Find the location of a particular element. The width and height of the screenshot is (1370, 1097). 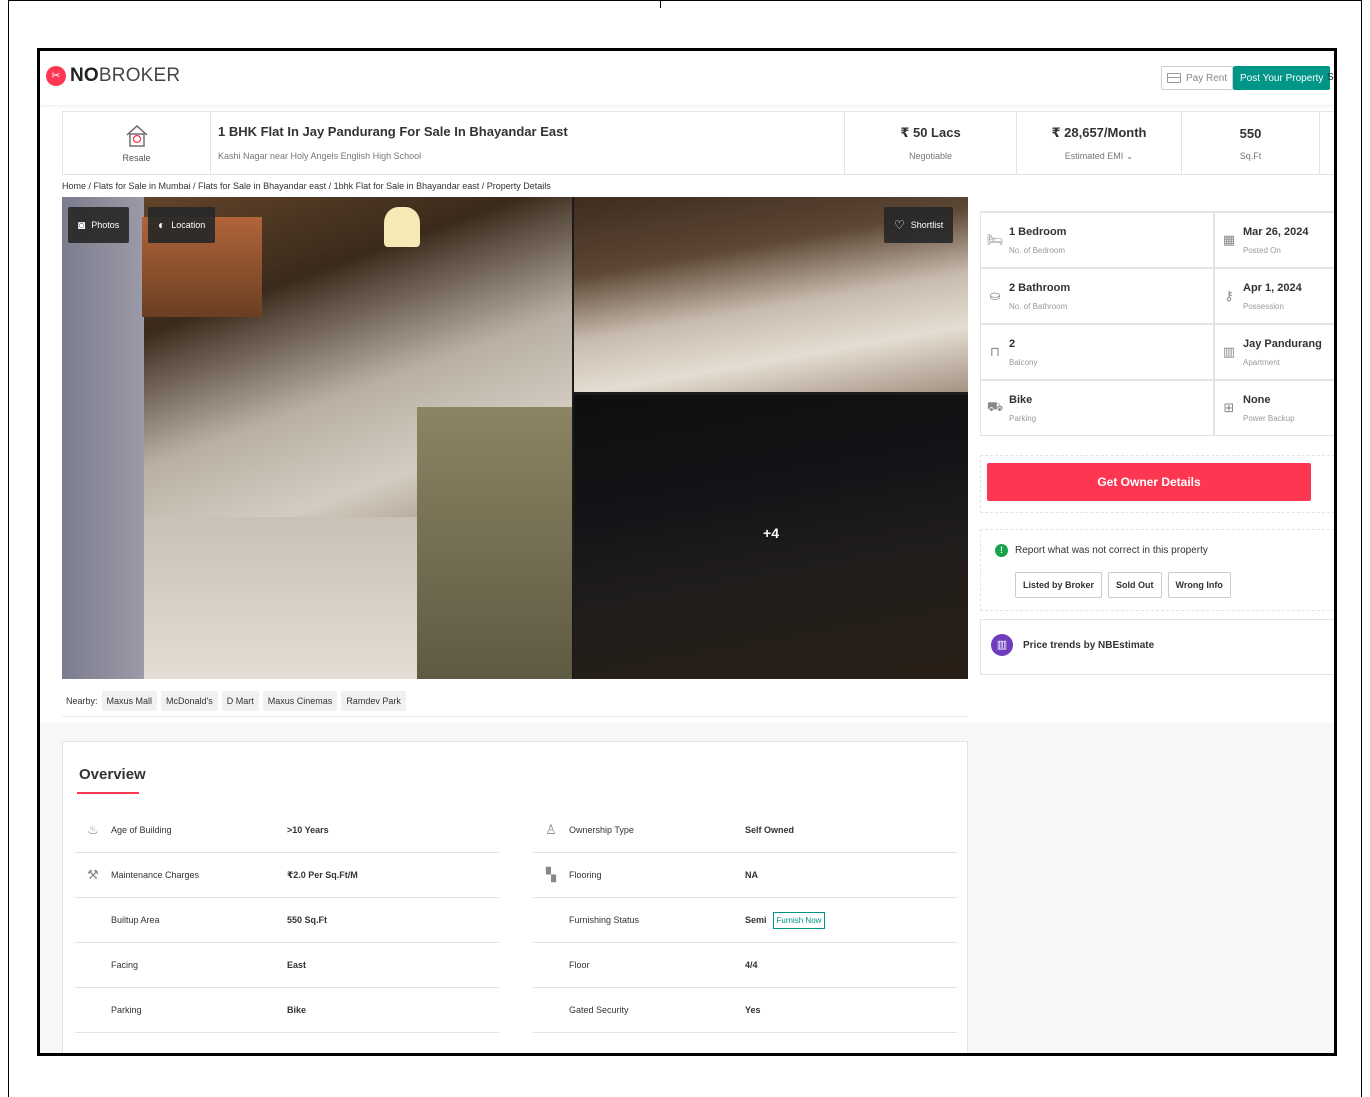

owner-icon: ♙ is located at coordinates (551, 829).